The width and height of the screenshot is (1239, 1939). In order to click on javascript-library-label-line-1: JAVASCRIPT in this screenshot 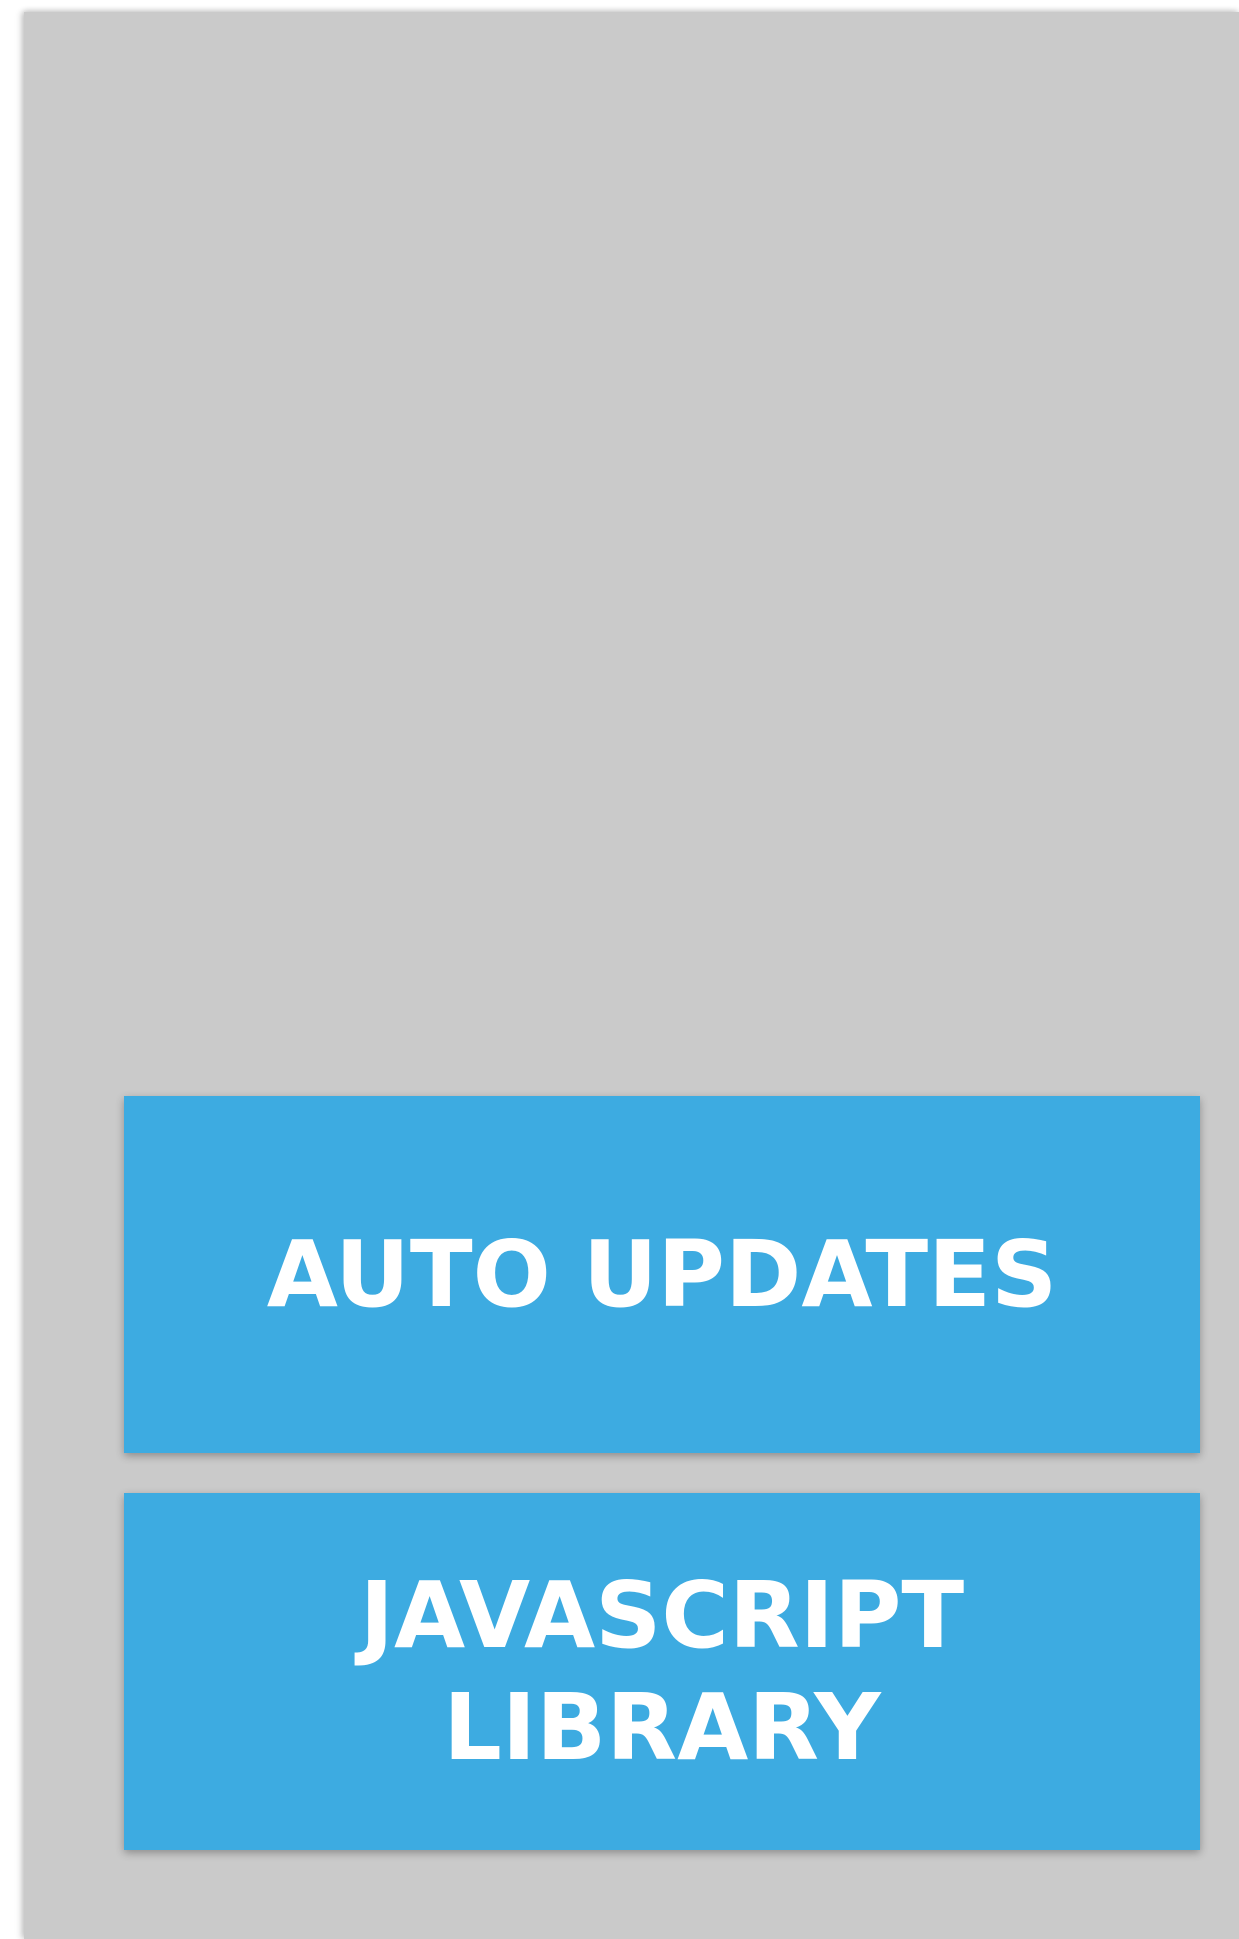, I will do `click(662, 1615)`.